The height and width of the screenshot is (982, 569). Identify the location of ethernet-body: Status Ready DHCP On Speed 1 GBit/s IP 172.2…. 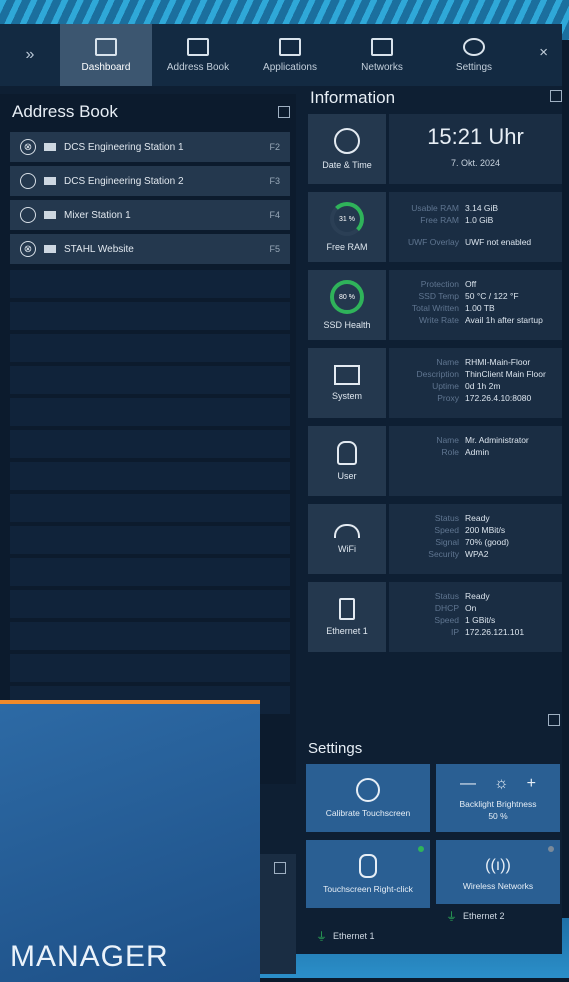
(475, 617).